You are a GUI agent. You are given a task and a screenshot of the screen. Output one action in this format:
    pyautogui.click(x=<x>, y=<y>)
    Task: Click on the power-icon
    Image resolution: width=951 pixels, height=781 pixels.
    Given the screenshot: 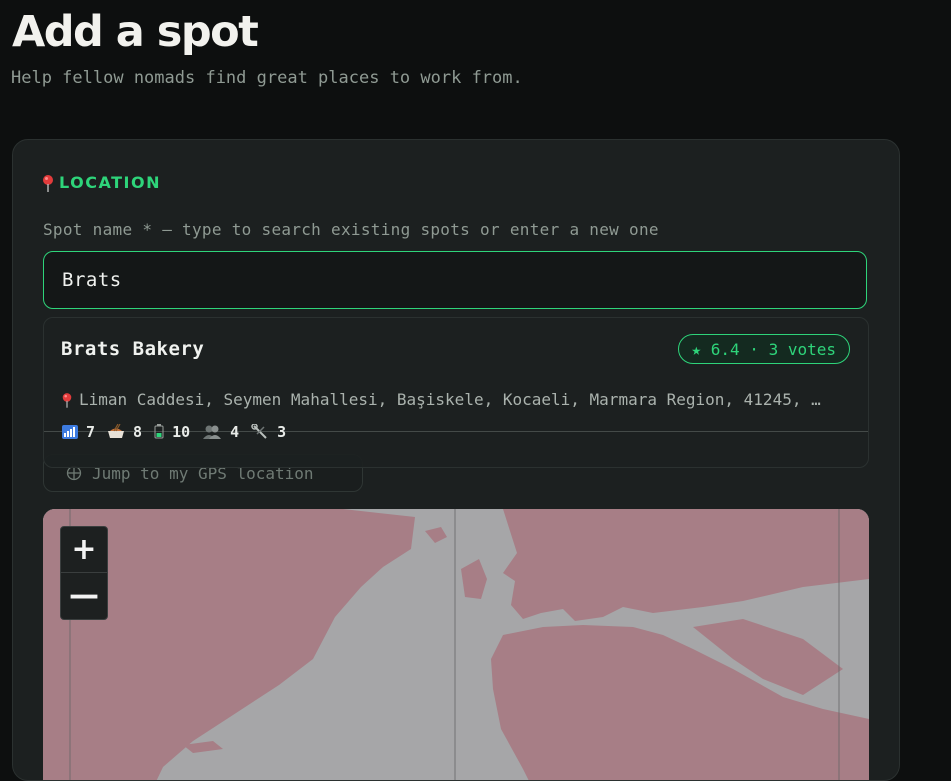 What is the action you would take?
    pyautogui.click(x=159, y=431)
    